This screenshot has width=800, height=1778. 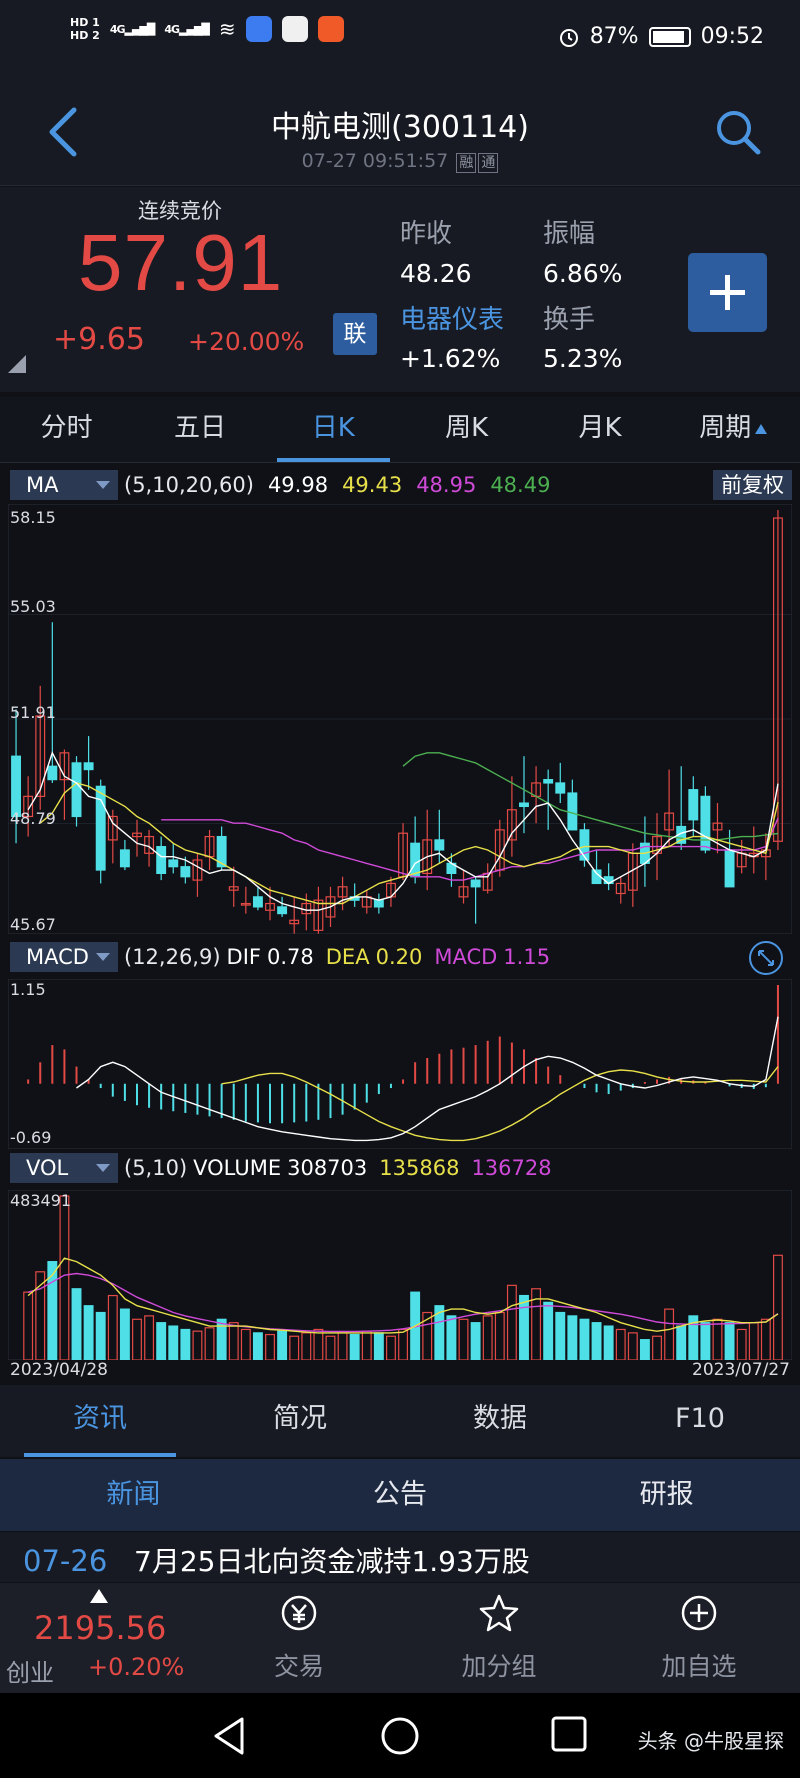 I want to click on volume-value: 308703, so click(x=327, y=1168).